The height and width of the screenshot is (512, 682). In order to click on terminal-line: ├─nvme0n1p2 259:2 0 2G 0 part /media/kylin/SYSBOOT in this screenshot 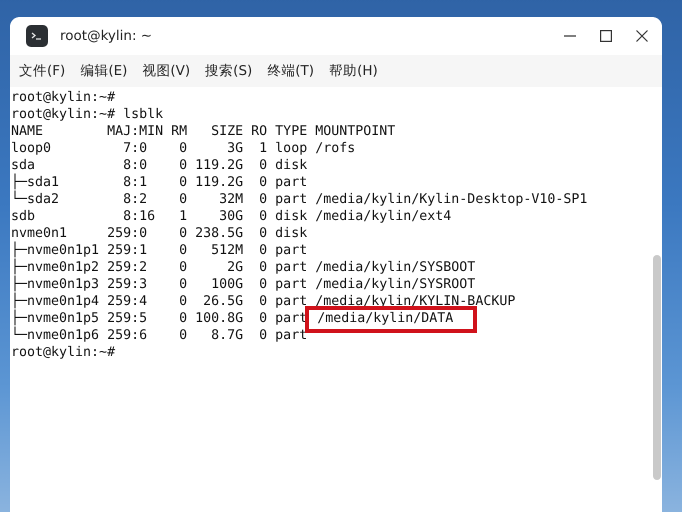, I will do `click(243, 267)`.